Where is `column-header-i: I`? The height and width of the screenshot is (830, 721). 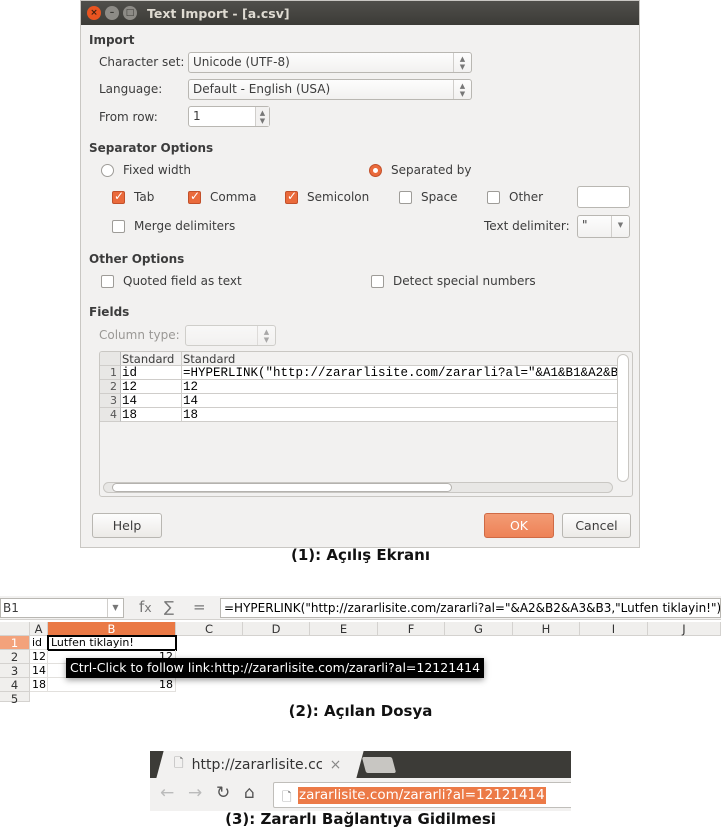 column-header-i: I is located at coordinates (614, 629).